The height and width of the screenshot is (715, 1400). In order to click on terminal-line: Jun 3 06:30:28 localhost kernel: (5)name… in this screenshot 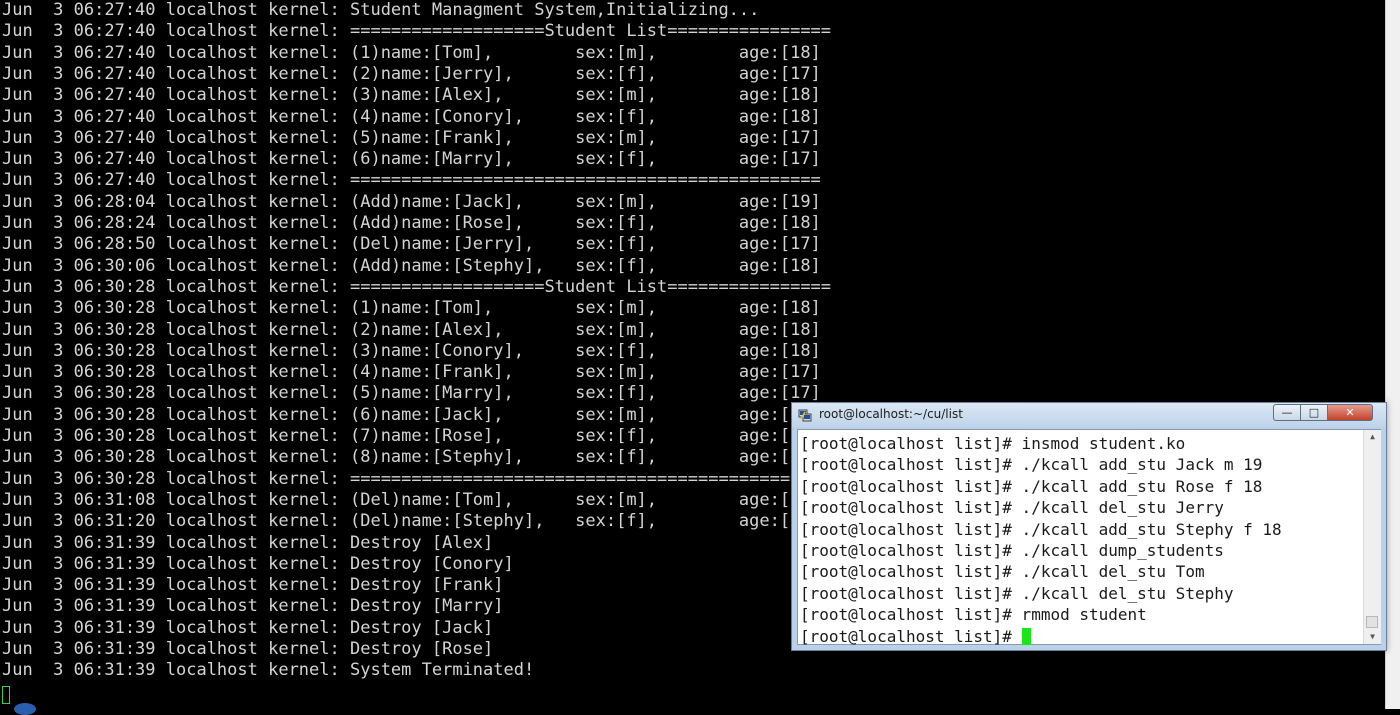, I will do `click(411, 393)`.